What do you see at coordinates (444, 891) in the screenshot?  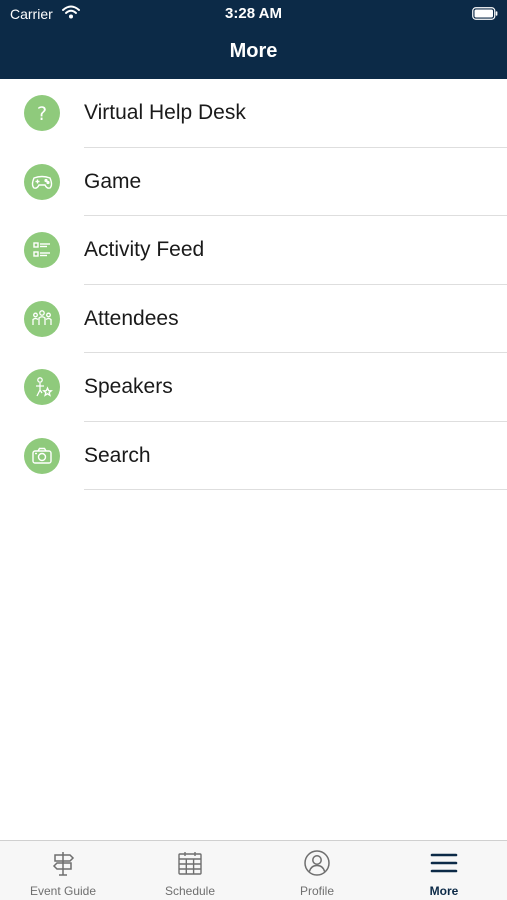 I see `tab-label: More` at bounding box center [444, 891].